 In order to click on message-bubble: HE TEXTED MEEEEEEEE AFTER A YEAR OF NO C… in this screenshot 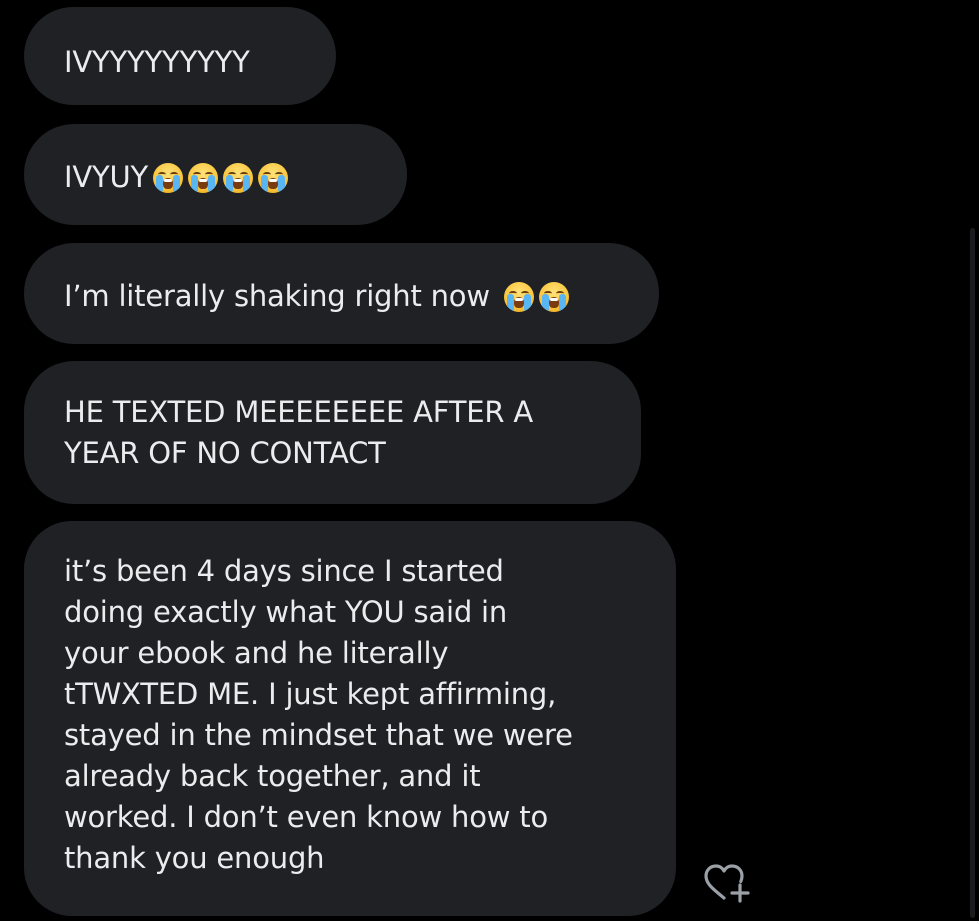, I will do `click(332, 432)`.